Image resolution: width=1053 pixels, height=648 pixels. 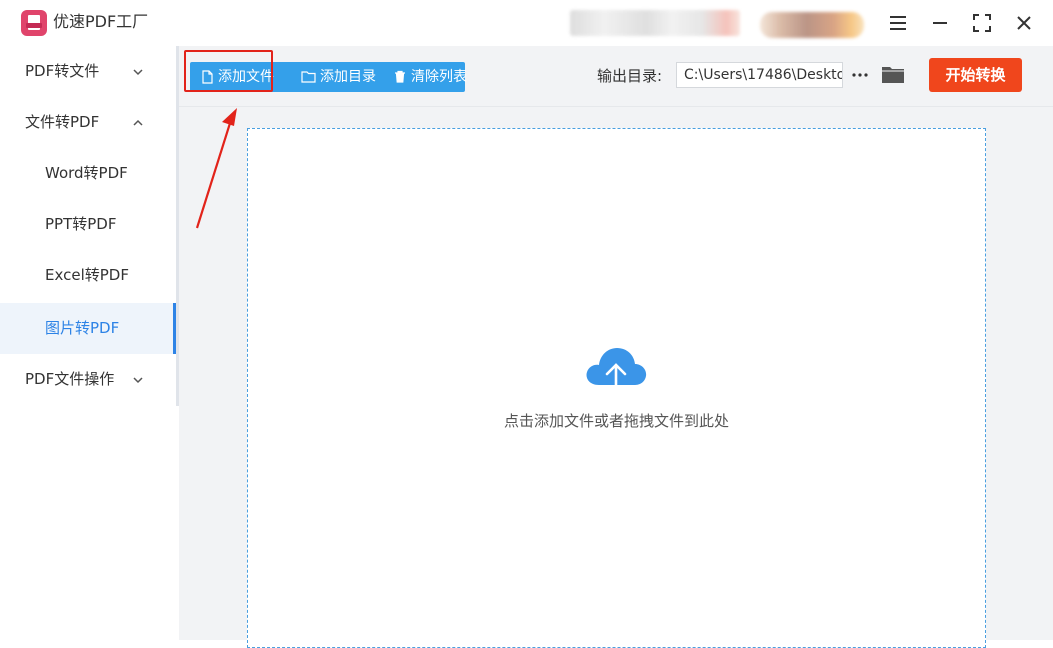 I want to click on sidebar-item-word-to-pdf: Word转PDF, so click(x=88, y=173).